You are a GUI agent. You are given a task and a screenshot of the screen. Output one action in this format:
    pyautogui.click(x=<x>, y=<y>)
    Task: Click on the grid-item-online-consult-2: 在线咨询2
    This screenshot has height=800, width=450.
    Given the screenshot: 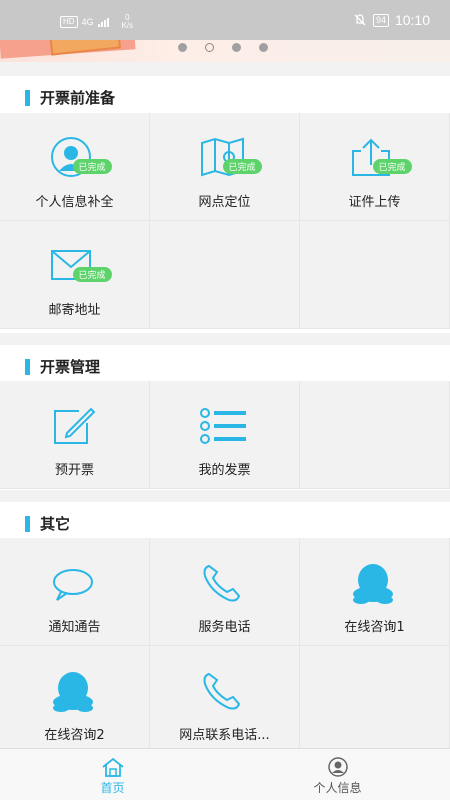 What is the action you would take?
    pyautogui.click(x=75, y=700)
    